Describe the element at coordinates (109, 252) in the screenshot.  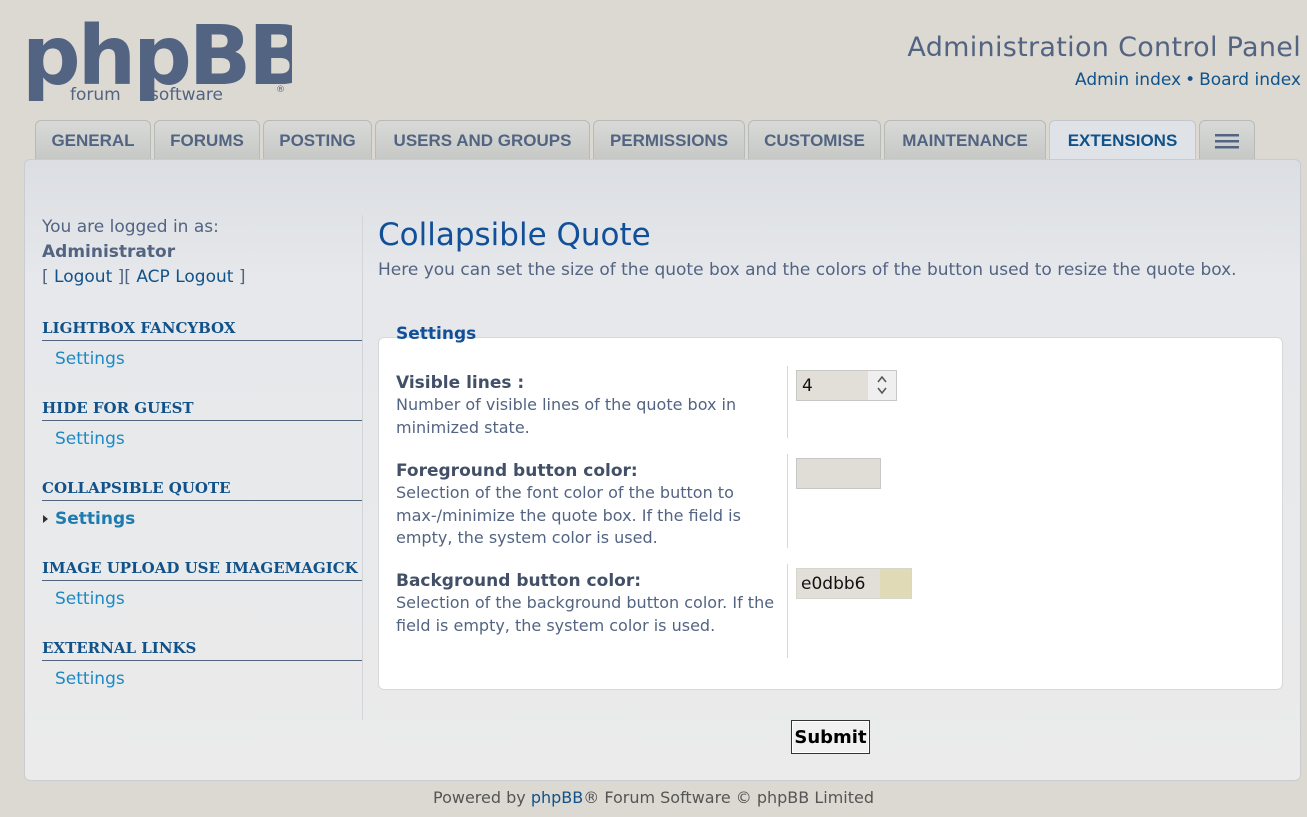
I see `logged-in-username: Administrator` at that location.